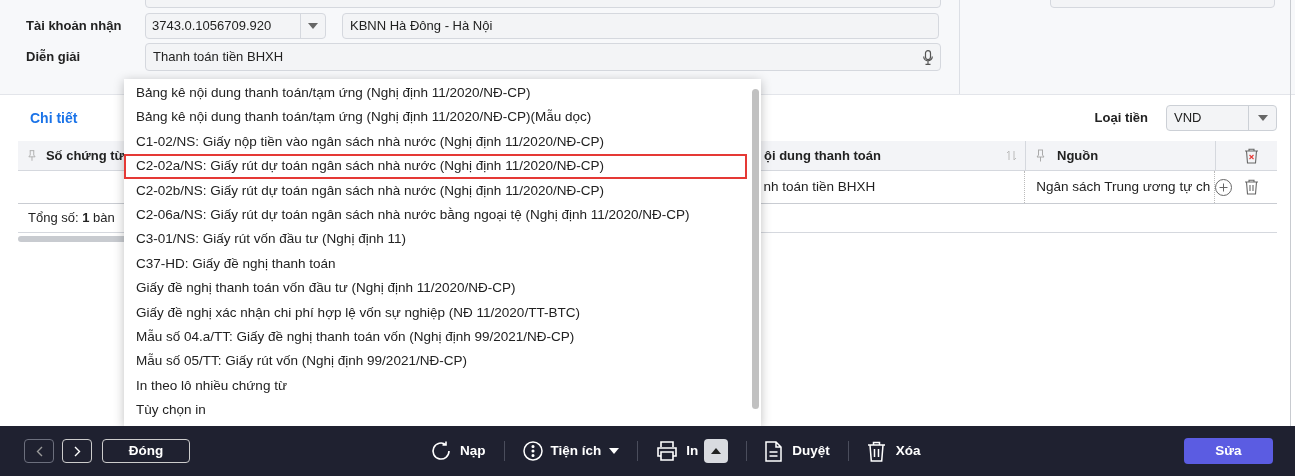  Describe the element at coordinates (894, 187) in the screenshot. I see `table-cell: nh toán tiền BHXH` at that location.